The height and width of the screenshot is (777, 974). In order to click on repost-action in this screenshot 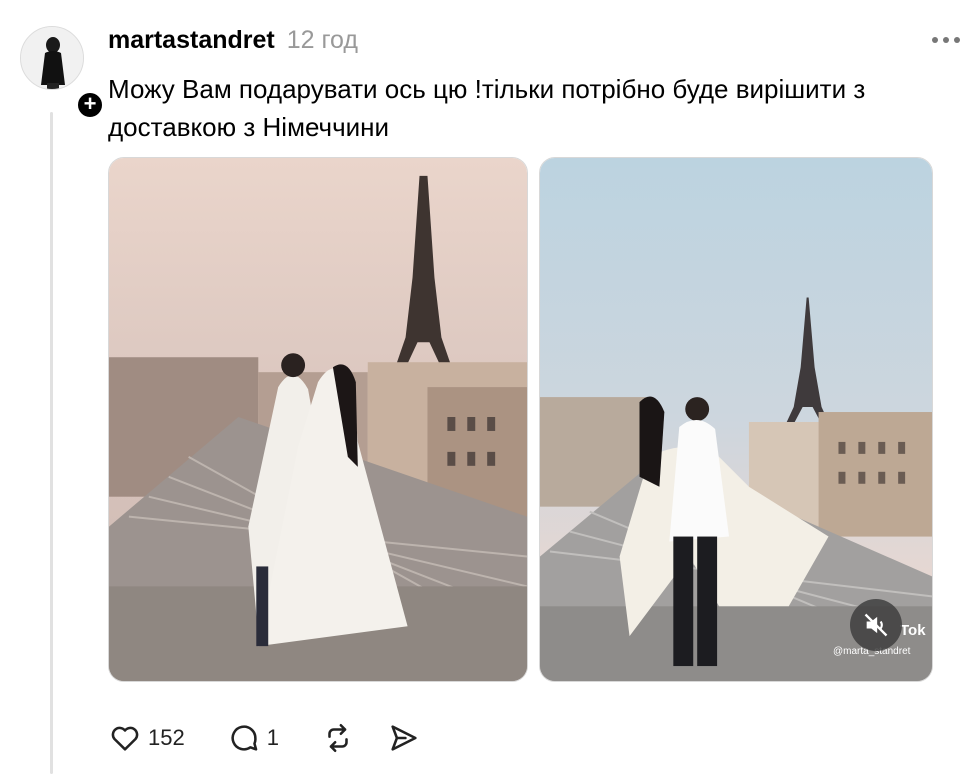, I will do `click(338, 738)`.